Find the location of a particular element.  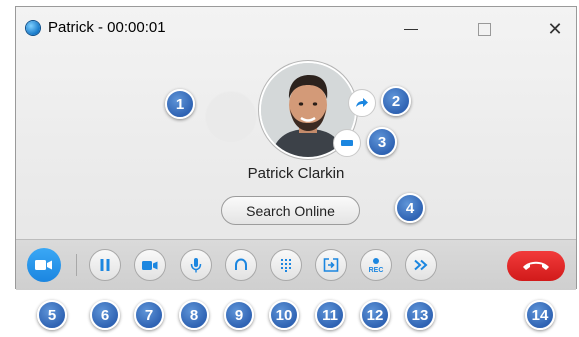

transfer-button is located at coordinates (362, 103).